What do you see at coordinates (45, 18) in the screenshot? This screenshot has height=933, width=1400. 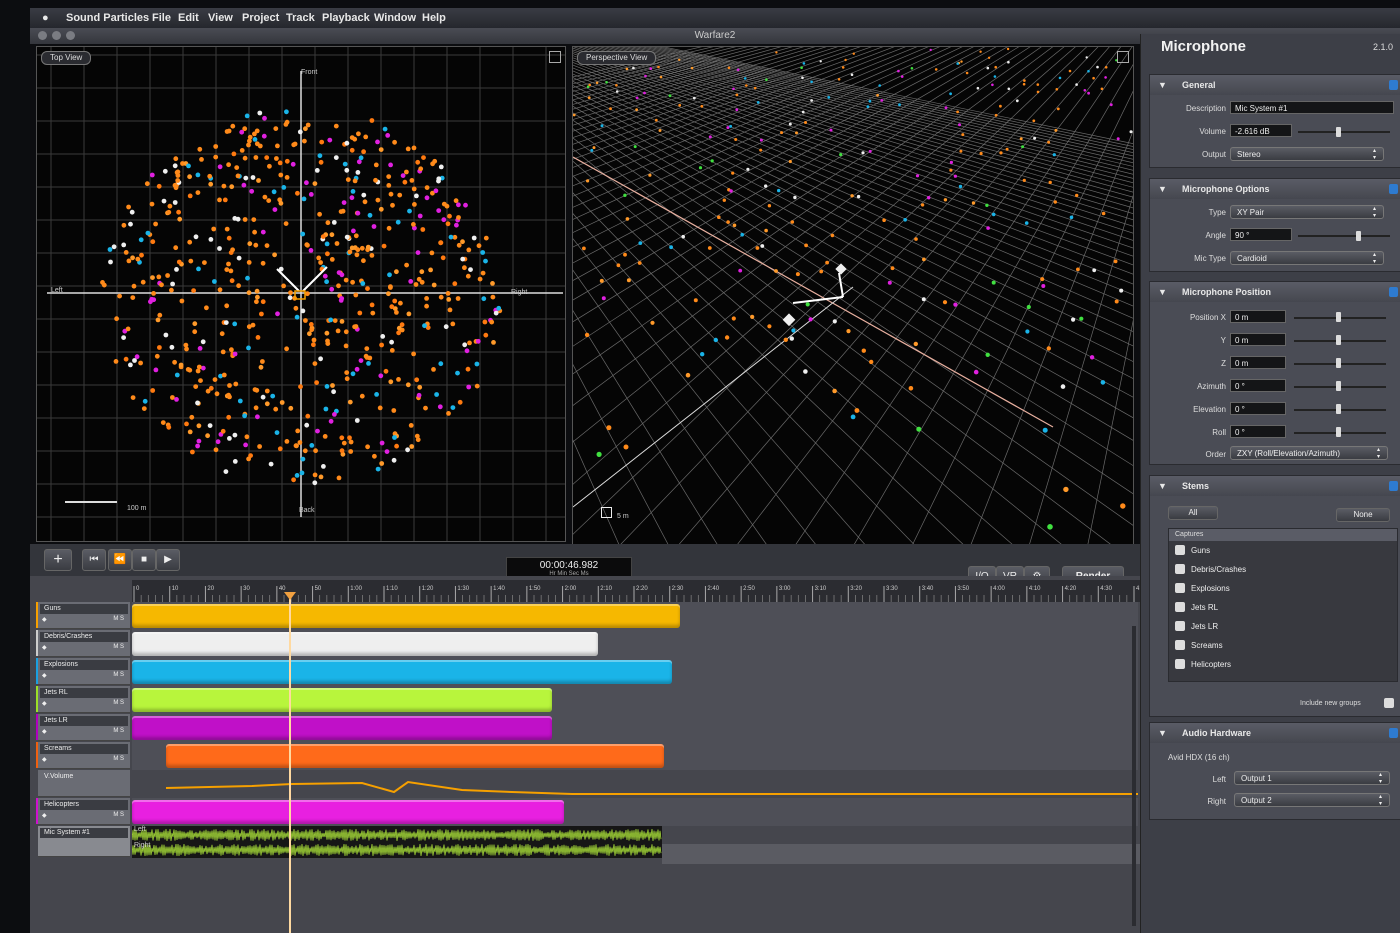 I see `apple-icon: ●` at bounding box center [45, 18].